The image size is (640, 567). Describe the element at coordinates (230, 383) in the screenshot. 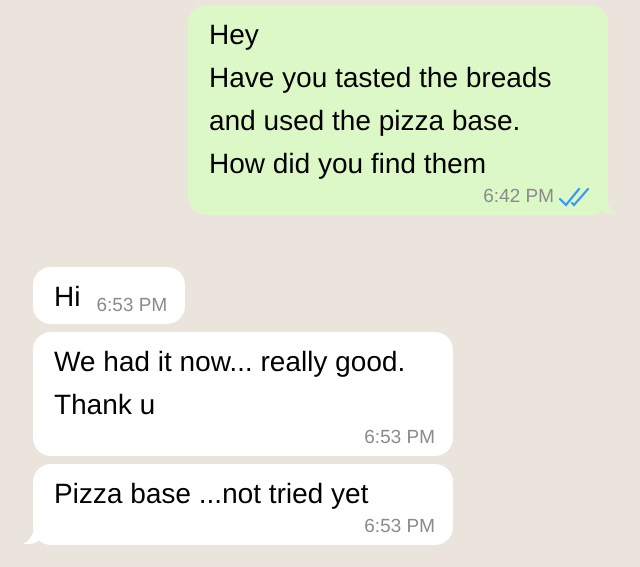

I see `message-text: We had it now... really good. Thank u` at that location.